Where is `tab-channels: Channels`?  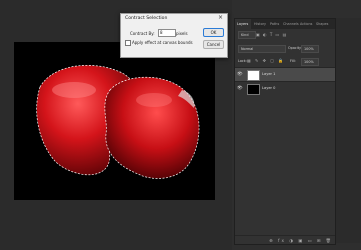 tab-channels: Channels is located at coordinates (291, 24).